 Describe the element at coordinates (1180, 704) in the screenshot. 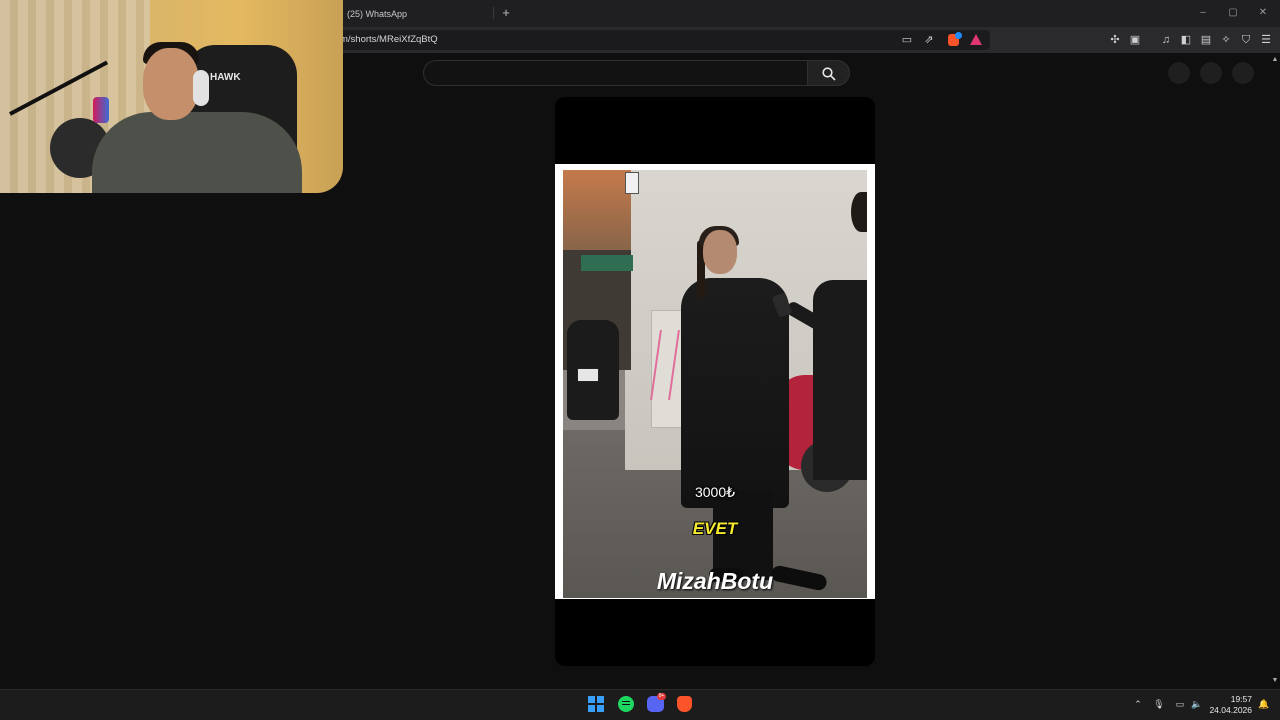

I see `network-icon: ▭` at that location.